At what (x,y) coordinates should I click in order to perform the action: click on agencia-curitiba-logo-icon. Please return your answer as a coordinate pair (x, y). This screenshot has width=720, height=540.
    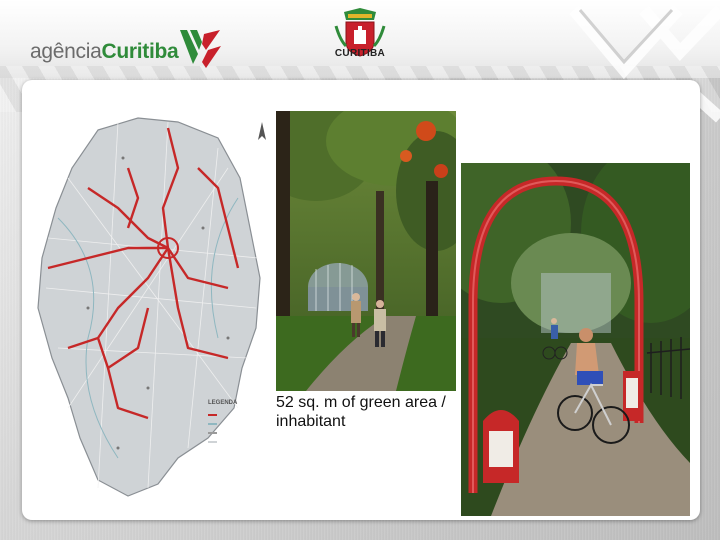
    Looking at the image, I should click on (200, 49).